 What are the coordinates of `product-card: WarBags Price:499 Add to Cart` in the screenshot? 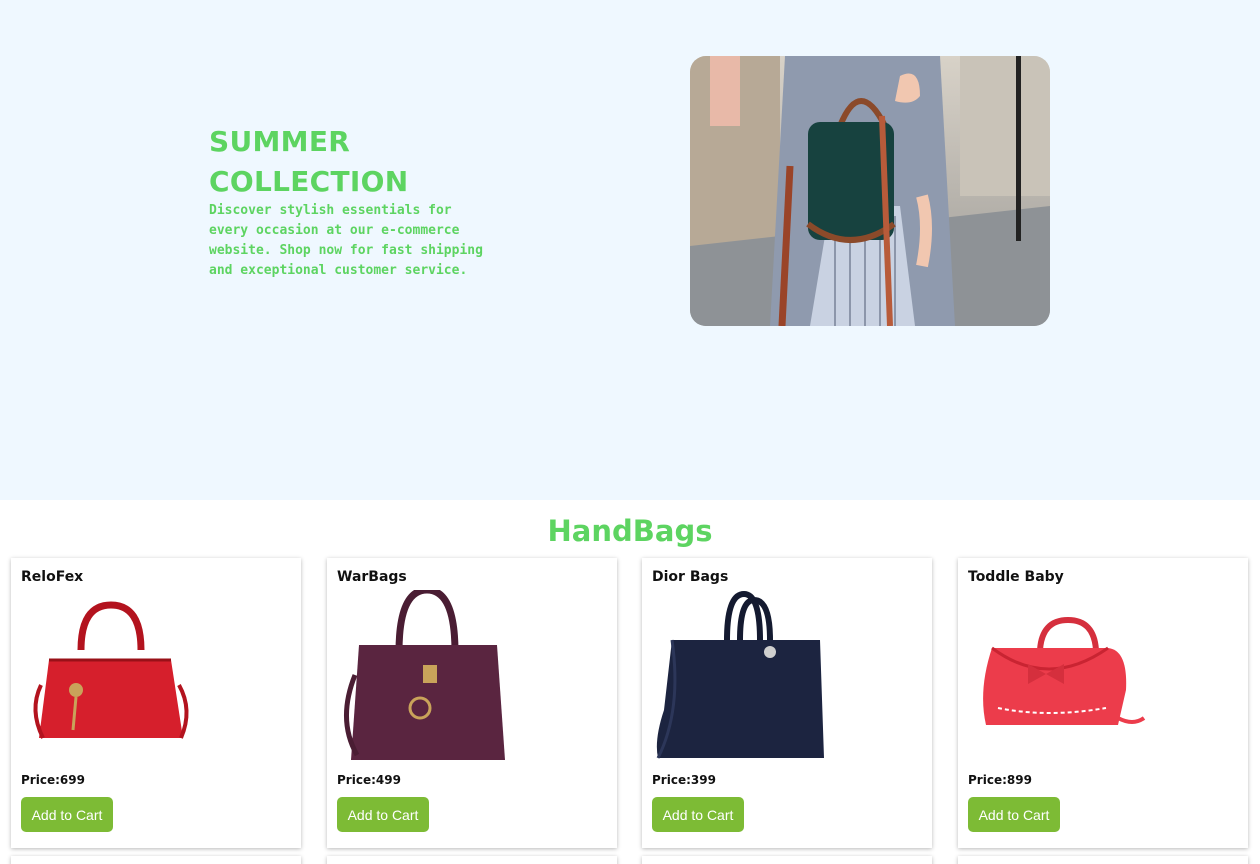 It's located at (472, 703).